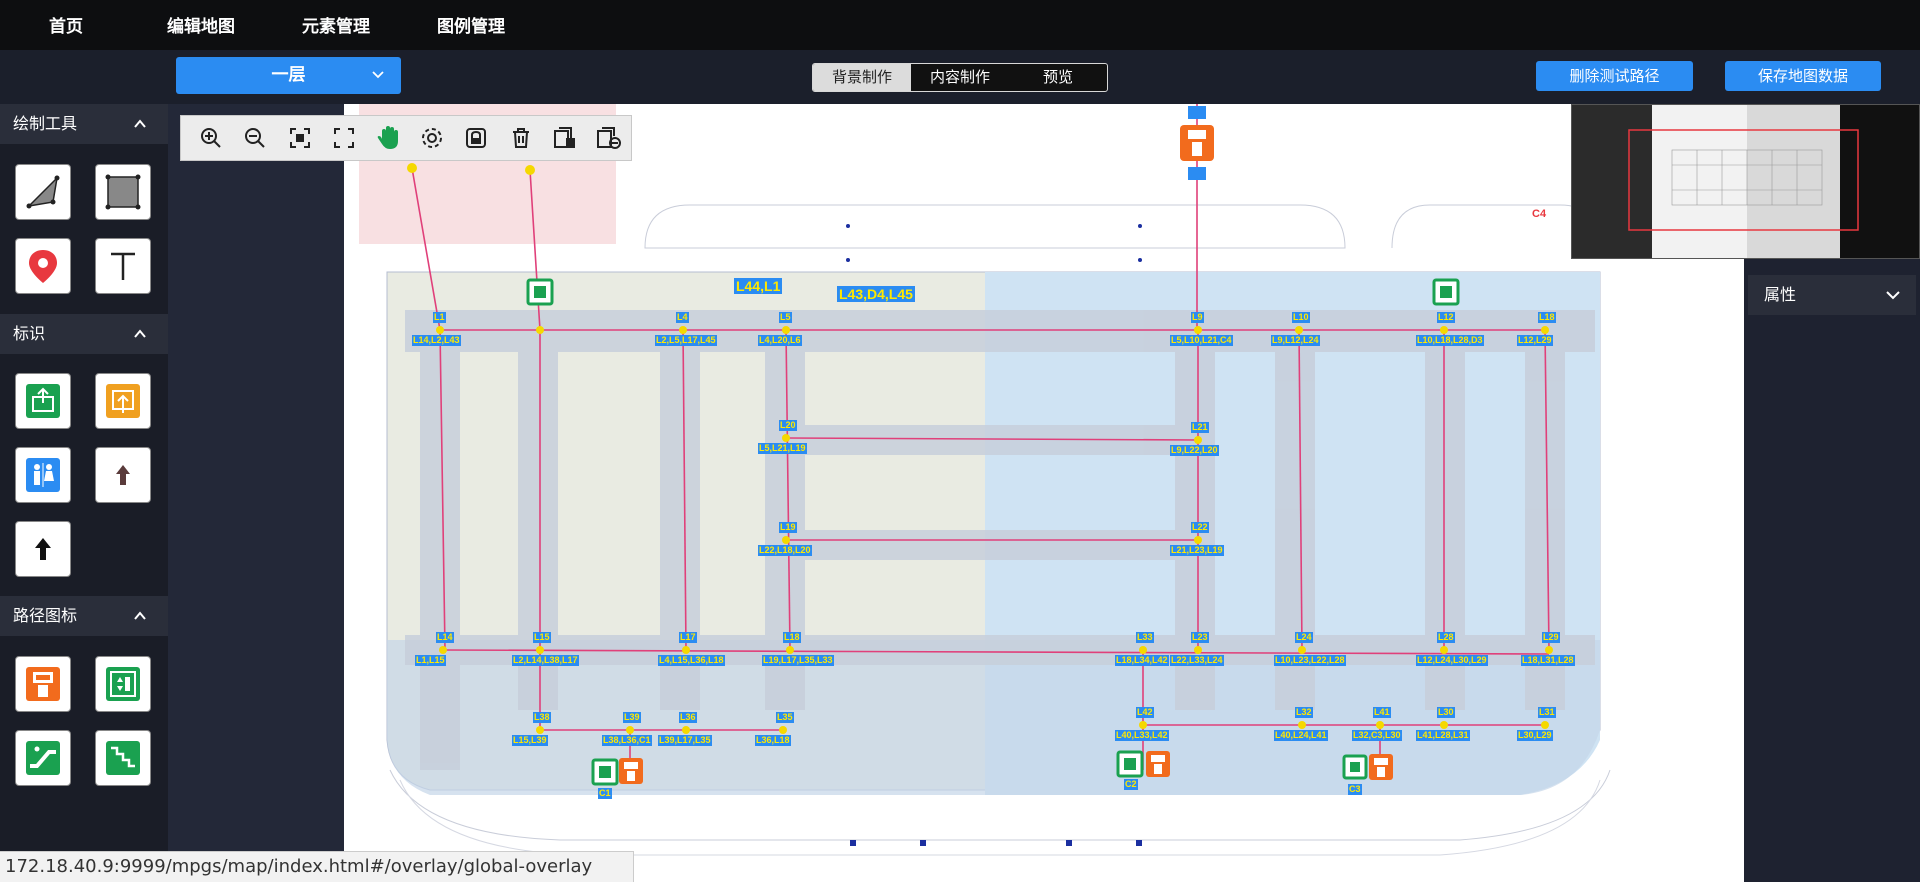 Image resolution: width=1920 pixels, height=882 pixels. Describe the element at coordinates (378, 75) in the screenshot. I see `chevron-down-icon` at that location.